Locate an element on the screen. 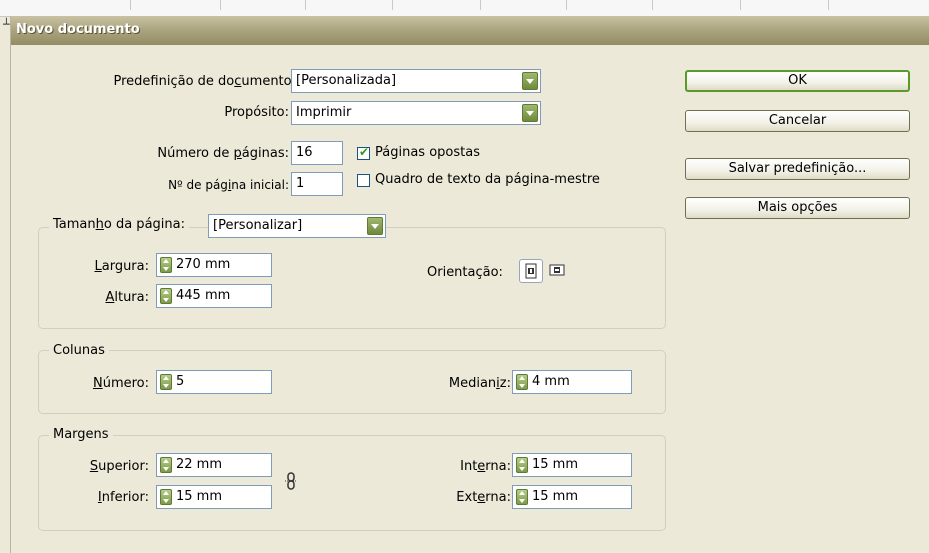 This screenshot has width=929, height=553. more-options-button: Mais opções is located at coordinates (797, 208).